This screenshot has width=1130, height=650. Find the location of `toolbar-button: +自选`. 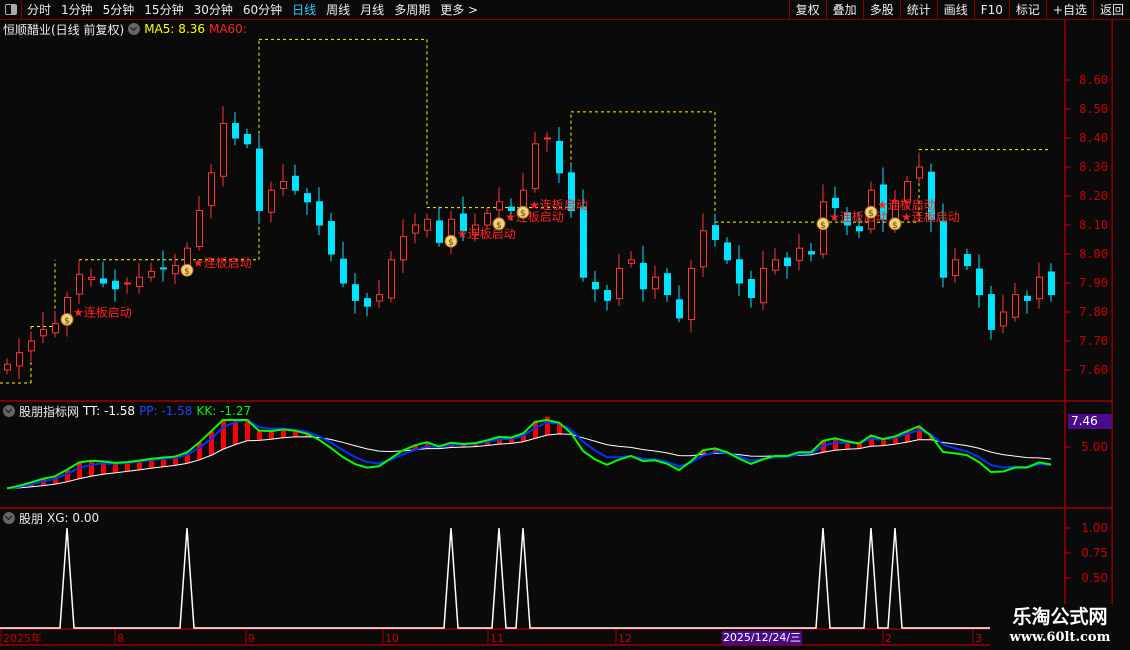

toolbar-button: +自选 is located at coordinates (1069, 10).